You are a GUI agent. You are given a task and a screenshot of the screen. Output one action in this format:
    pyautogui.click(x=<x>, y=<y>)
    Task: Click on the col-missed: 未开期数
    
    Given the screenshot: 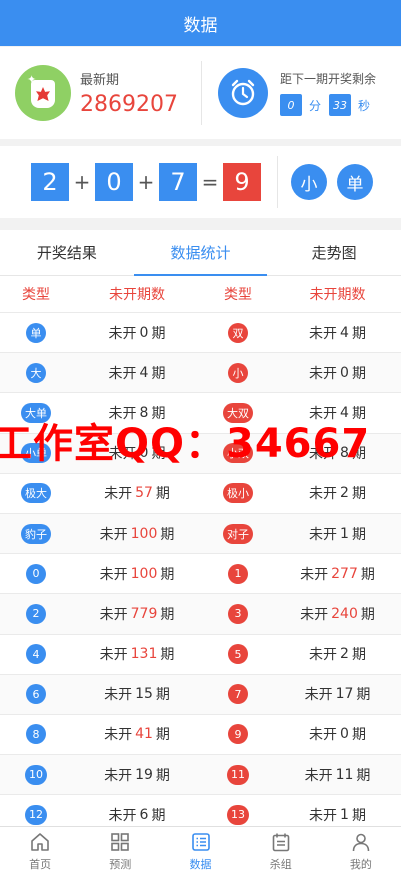 What is the action you would take?
    pyautogui.click(x=137, y=295)
    